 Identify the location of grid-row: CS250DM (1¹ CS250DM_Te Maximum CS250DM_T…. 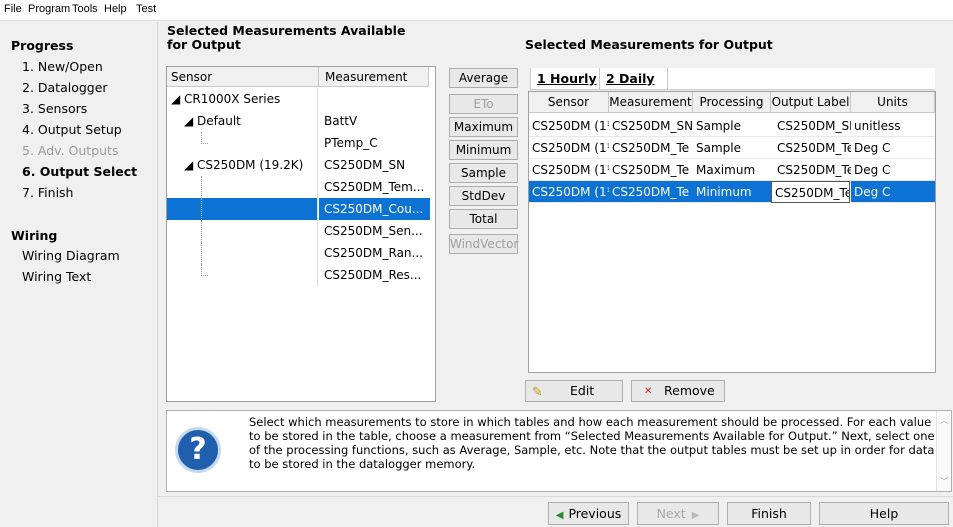
(732, 170).